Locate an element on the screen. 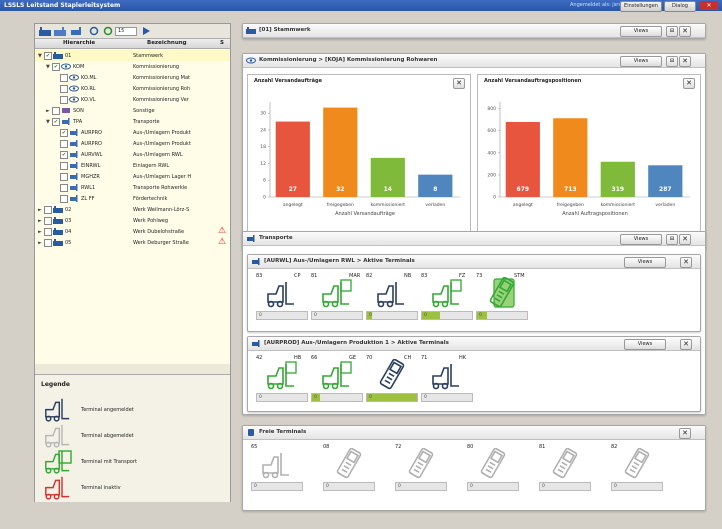 Image resolution: width=722 pixels, height=529 pixels. tree-row: RWL1 Transporte Rohwerkle is located at coordinates (132, 187).